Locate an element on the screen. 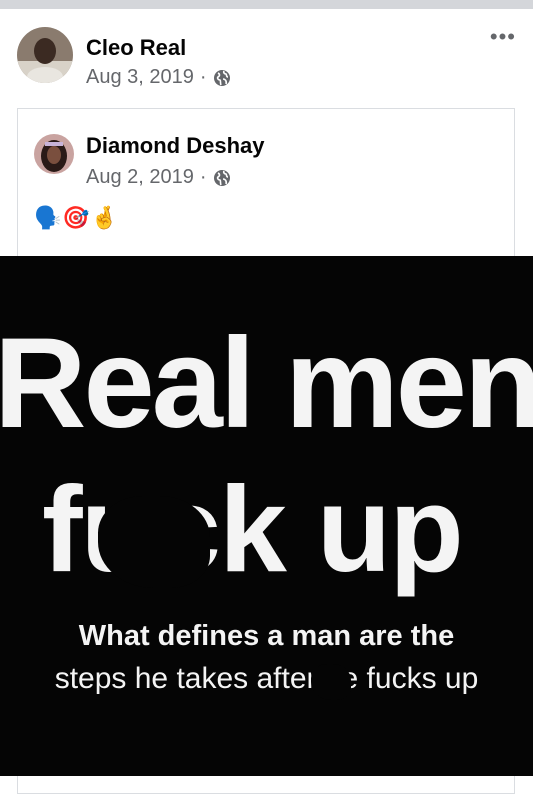 This screenshot has height=800, width=533. avatar is located at coordinates (45, 55).